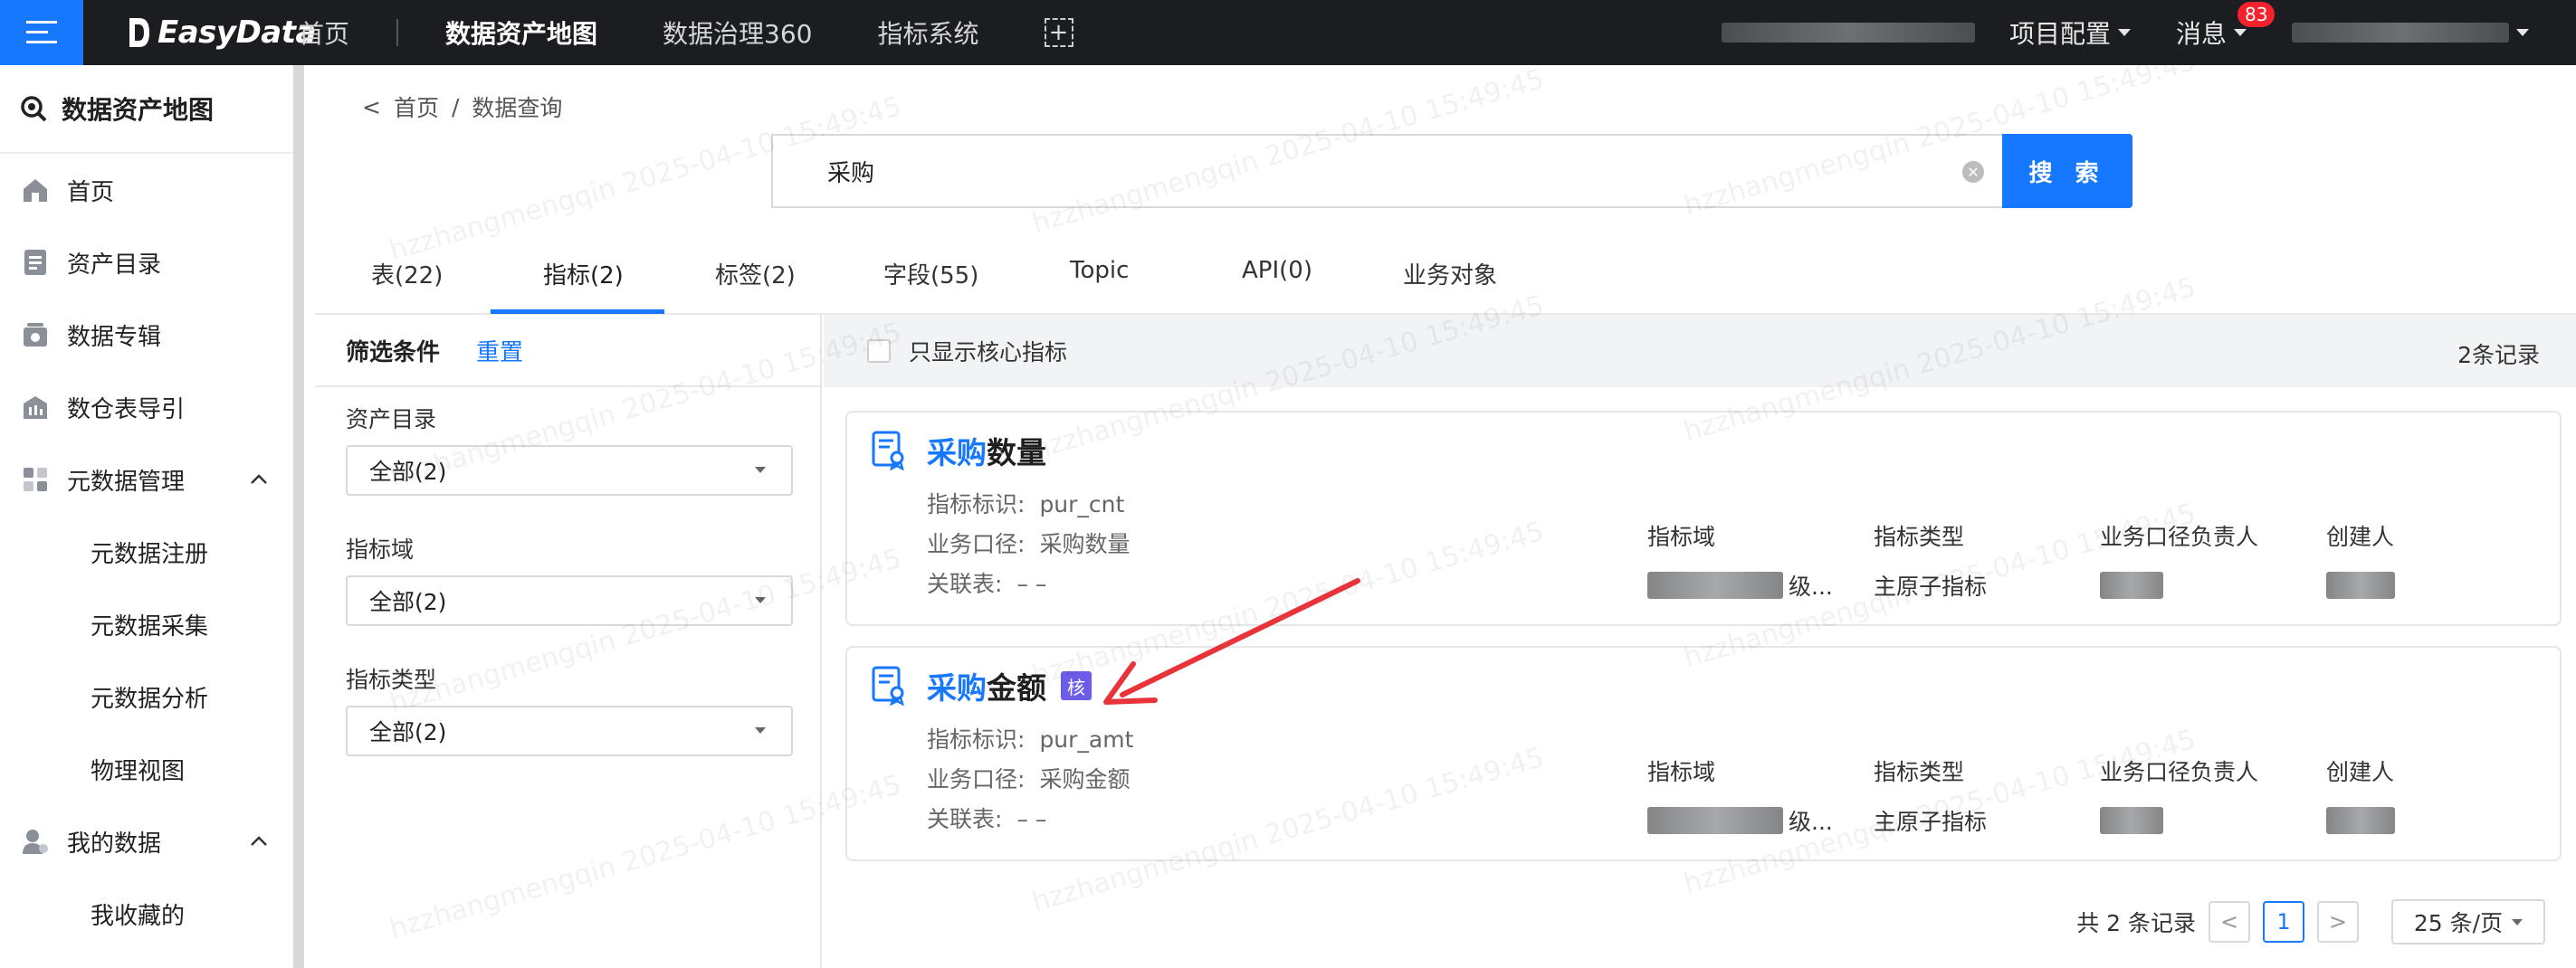  Describe the element at coordinates (2283, 922) in the screenshot. I see `page-1-button: 1` at that location.